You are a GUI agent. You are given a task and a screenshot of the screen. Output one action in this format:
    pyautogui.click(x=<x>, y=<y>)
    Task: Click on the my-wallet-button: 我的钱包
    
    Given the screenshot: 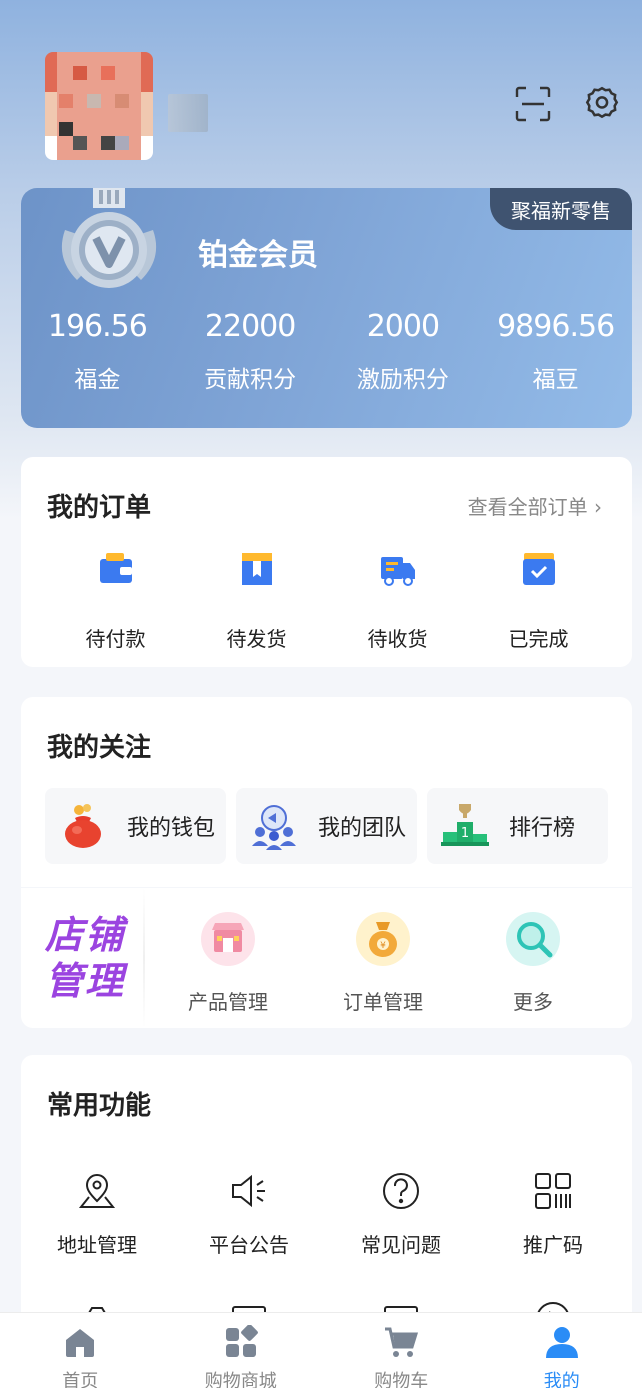 What is the action you would take?
    pyautogui.click(x=135, y=826)
    